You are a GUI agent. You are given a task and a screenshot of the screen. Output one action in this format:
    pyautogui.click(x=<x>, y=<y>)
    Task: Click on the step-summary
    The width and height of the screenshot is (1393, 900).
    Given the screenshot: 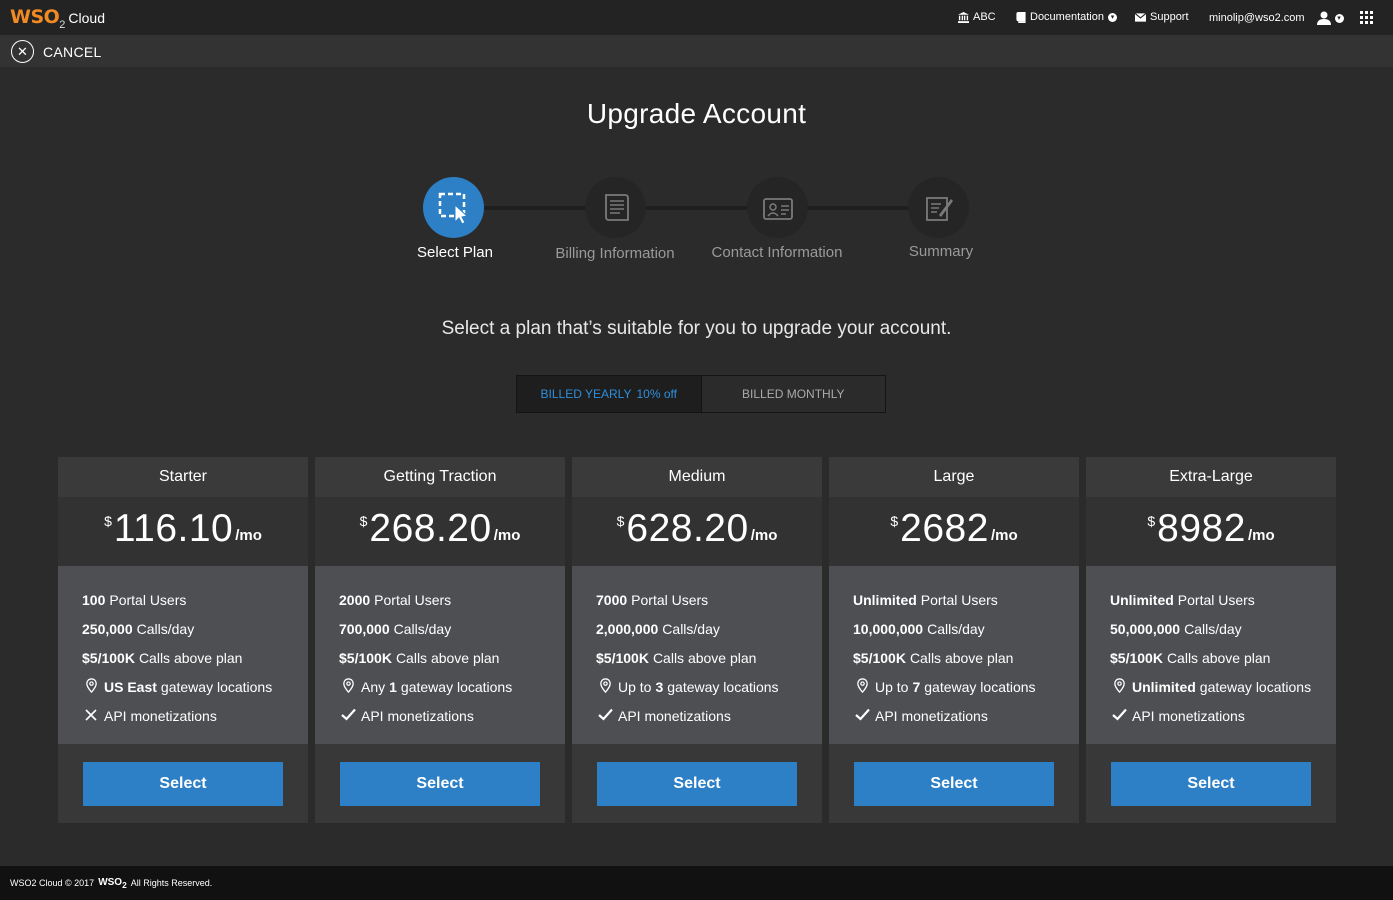 What is the action you would take?
    pyautogui.click(x=938, y=207)
    